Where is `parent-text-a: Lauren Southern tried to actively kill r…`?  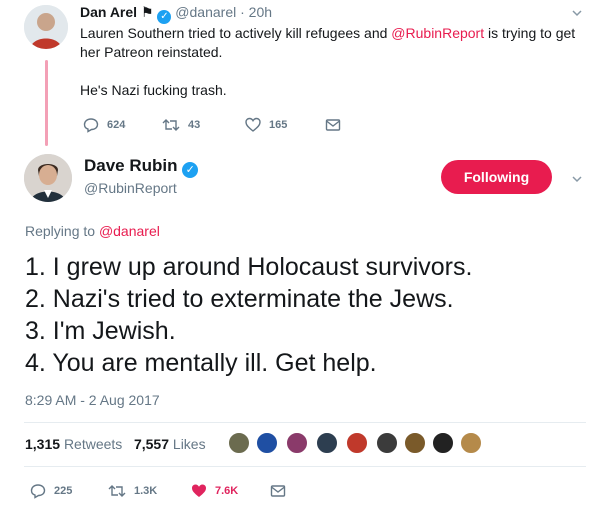 parent-text-a: Lauren Southern tried to actively kill r… is located at coordinates (236, 33).